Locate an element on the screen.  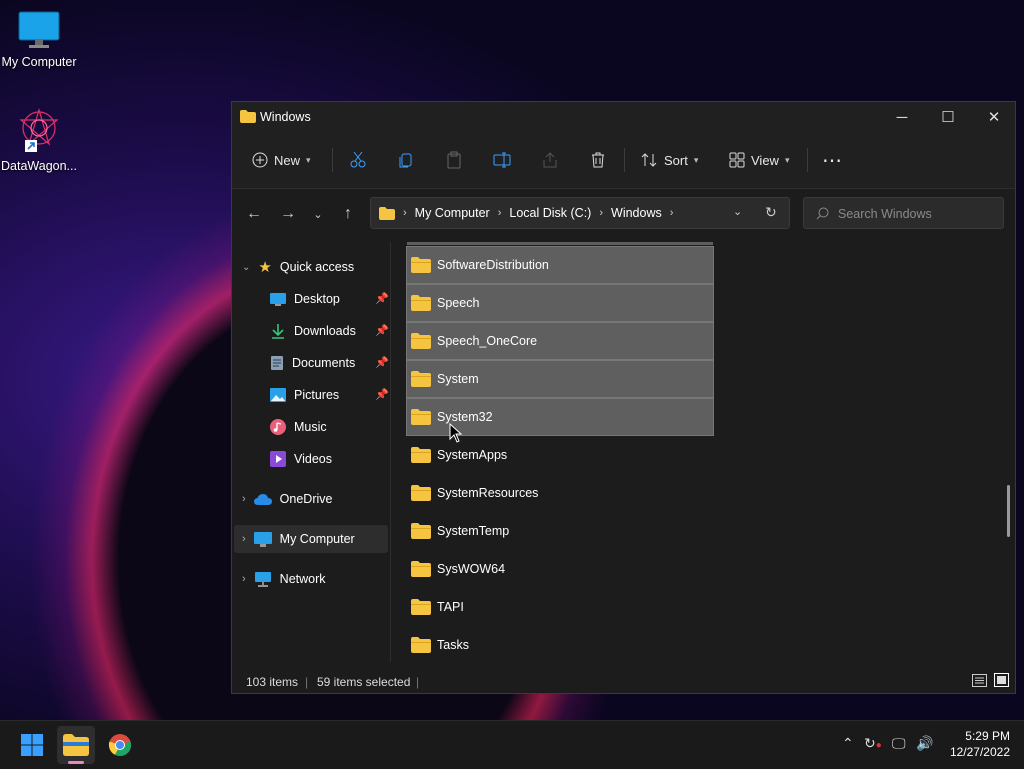
window-title: Windows is located at coordinates (285, 117).